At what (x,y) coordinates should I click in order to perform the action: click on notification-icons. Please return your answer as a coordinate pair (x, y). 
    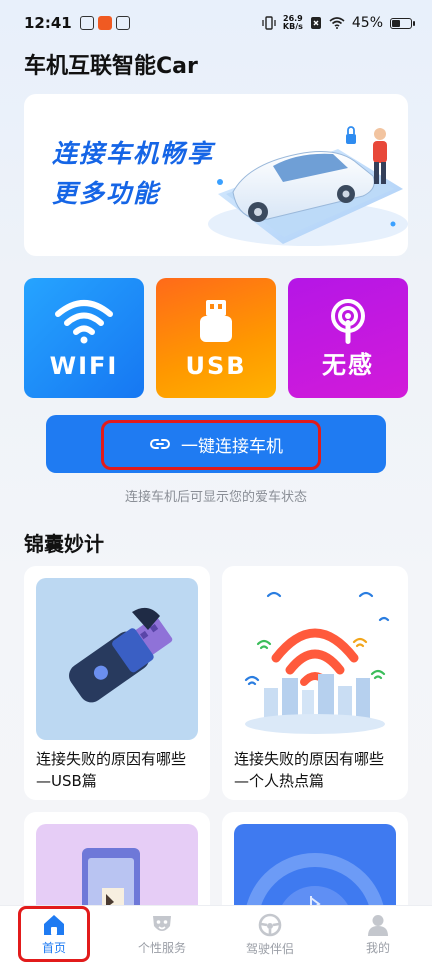
    Looking at the image, I should click on (104, 23).